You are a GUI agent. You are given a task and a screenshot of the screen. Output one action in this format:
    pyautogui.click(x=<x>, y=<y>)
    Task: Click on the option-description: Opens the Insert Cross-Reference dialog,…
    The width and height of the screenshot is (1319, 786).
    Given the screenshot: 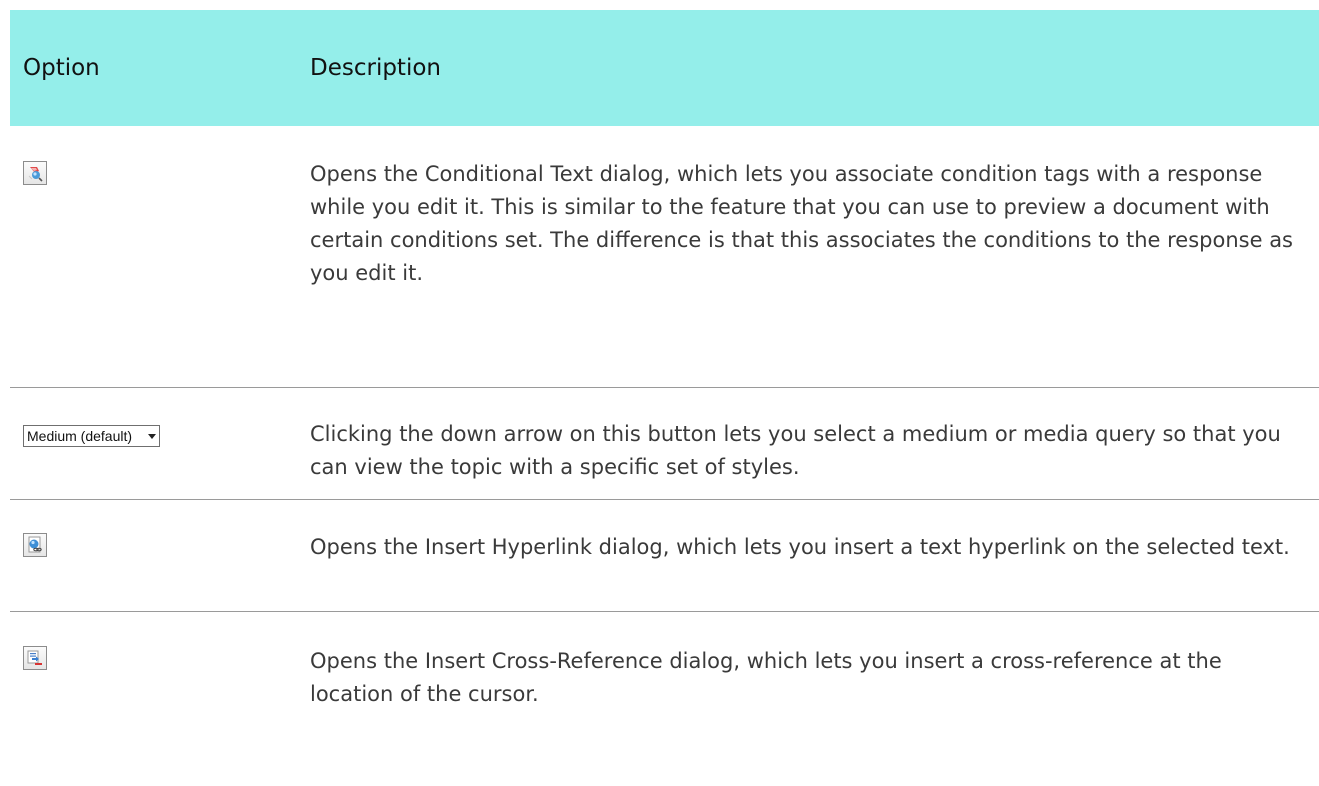 What is the action you would take?
    pyautogui.click(x=766, y=677)
    